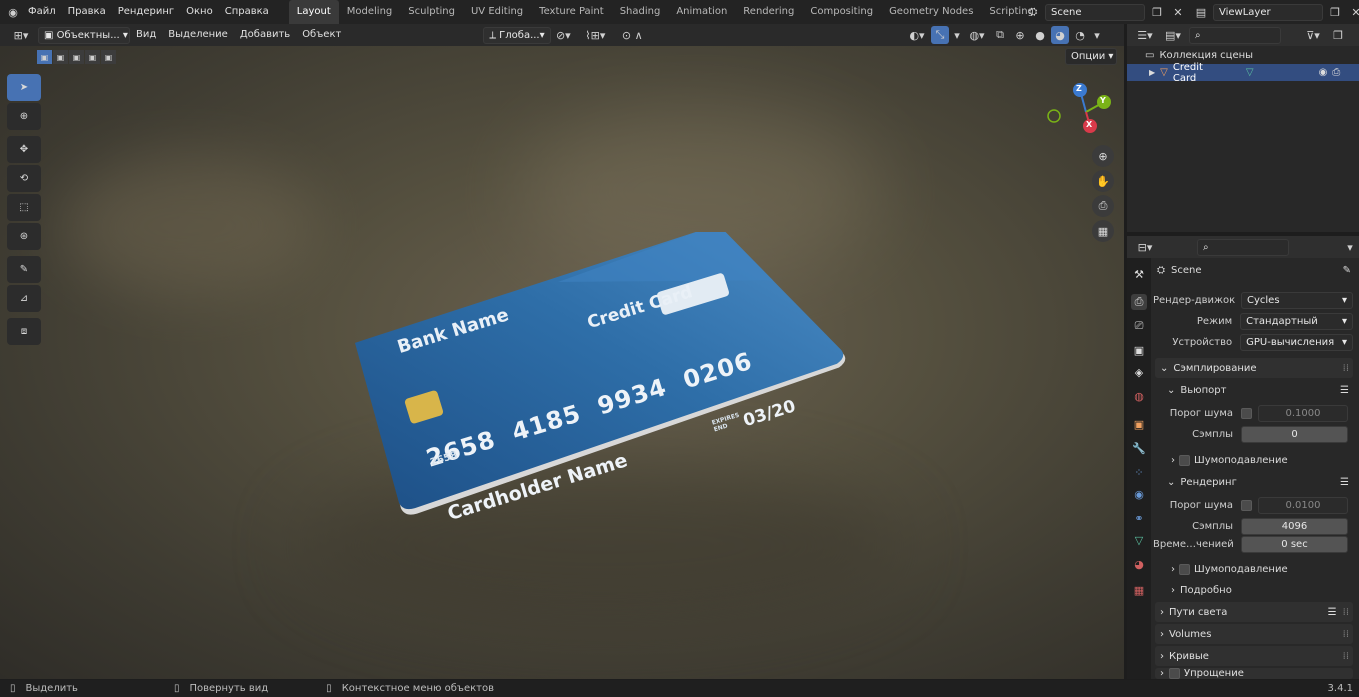  I want to click on camera-view-button: ⎙, so click(1103, 206).